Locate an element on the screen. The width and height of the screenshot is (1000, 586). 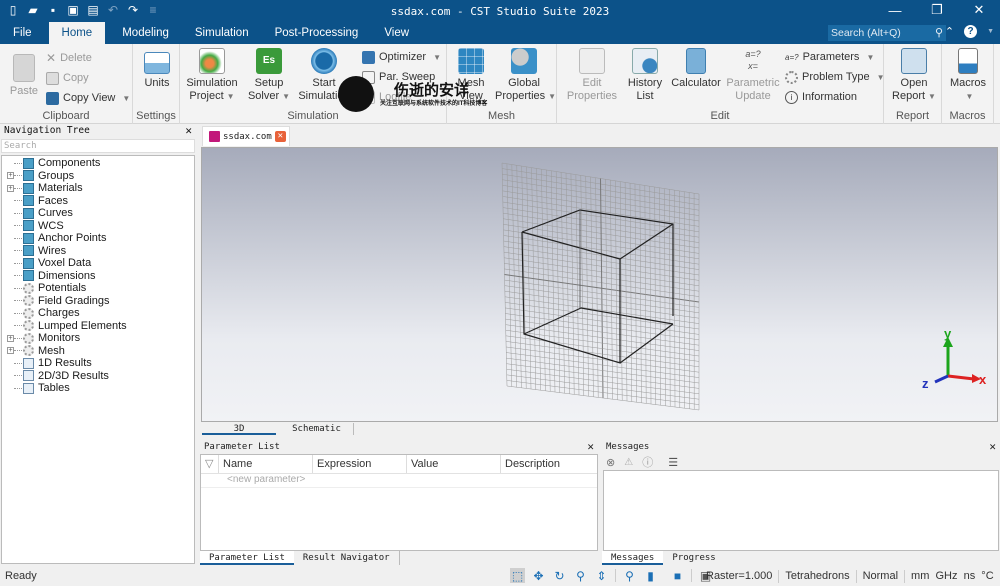
navigation-search-input: Search is located at coordinates (98, 146).